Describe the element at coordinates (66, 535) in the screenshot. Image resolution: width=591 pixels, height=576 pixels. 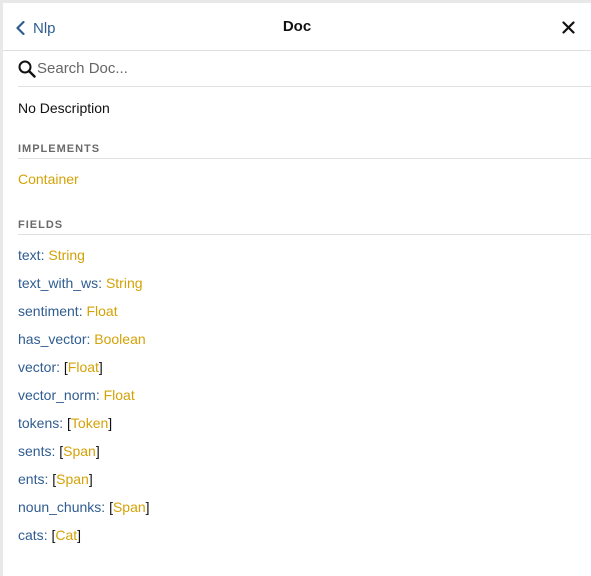
I see `field-type-link: Cat` at that location.